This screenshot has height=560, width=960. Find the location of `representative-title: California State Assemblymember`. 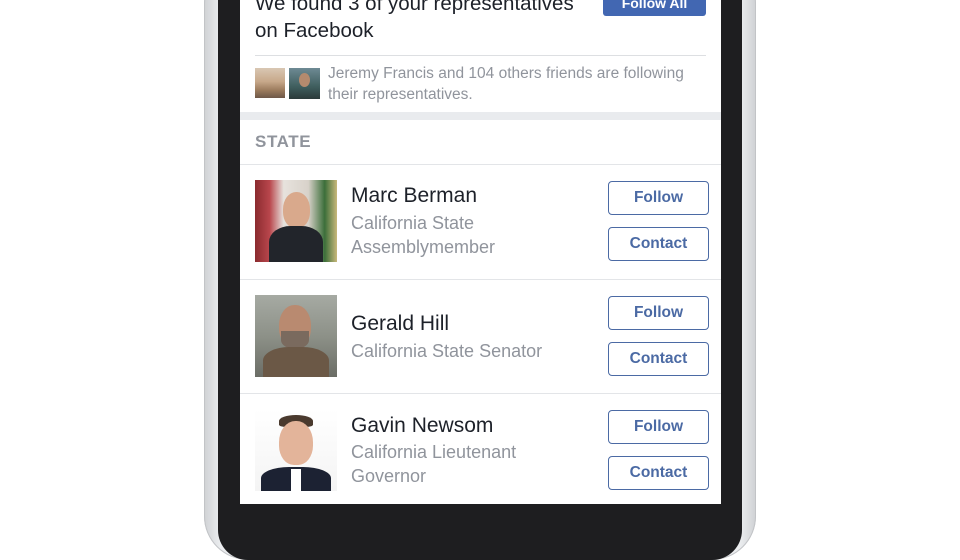

representative-title: California State Assemblymember is located at coordinates (423, 235).